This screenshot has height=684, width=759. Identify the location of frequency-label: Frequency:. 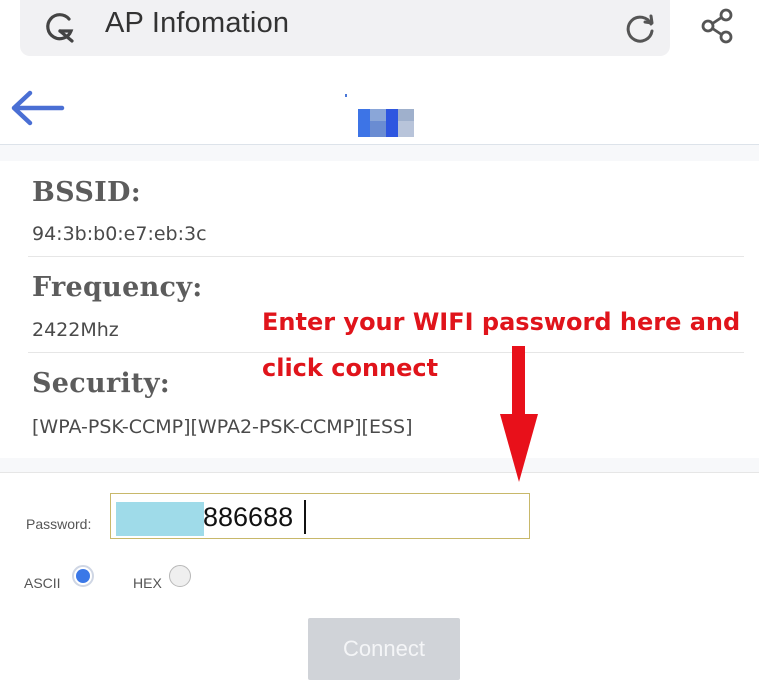
(117, 287).